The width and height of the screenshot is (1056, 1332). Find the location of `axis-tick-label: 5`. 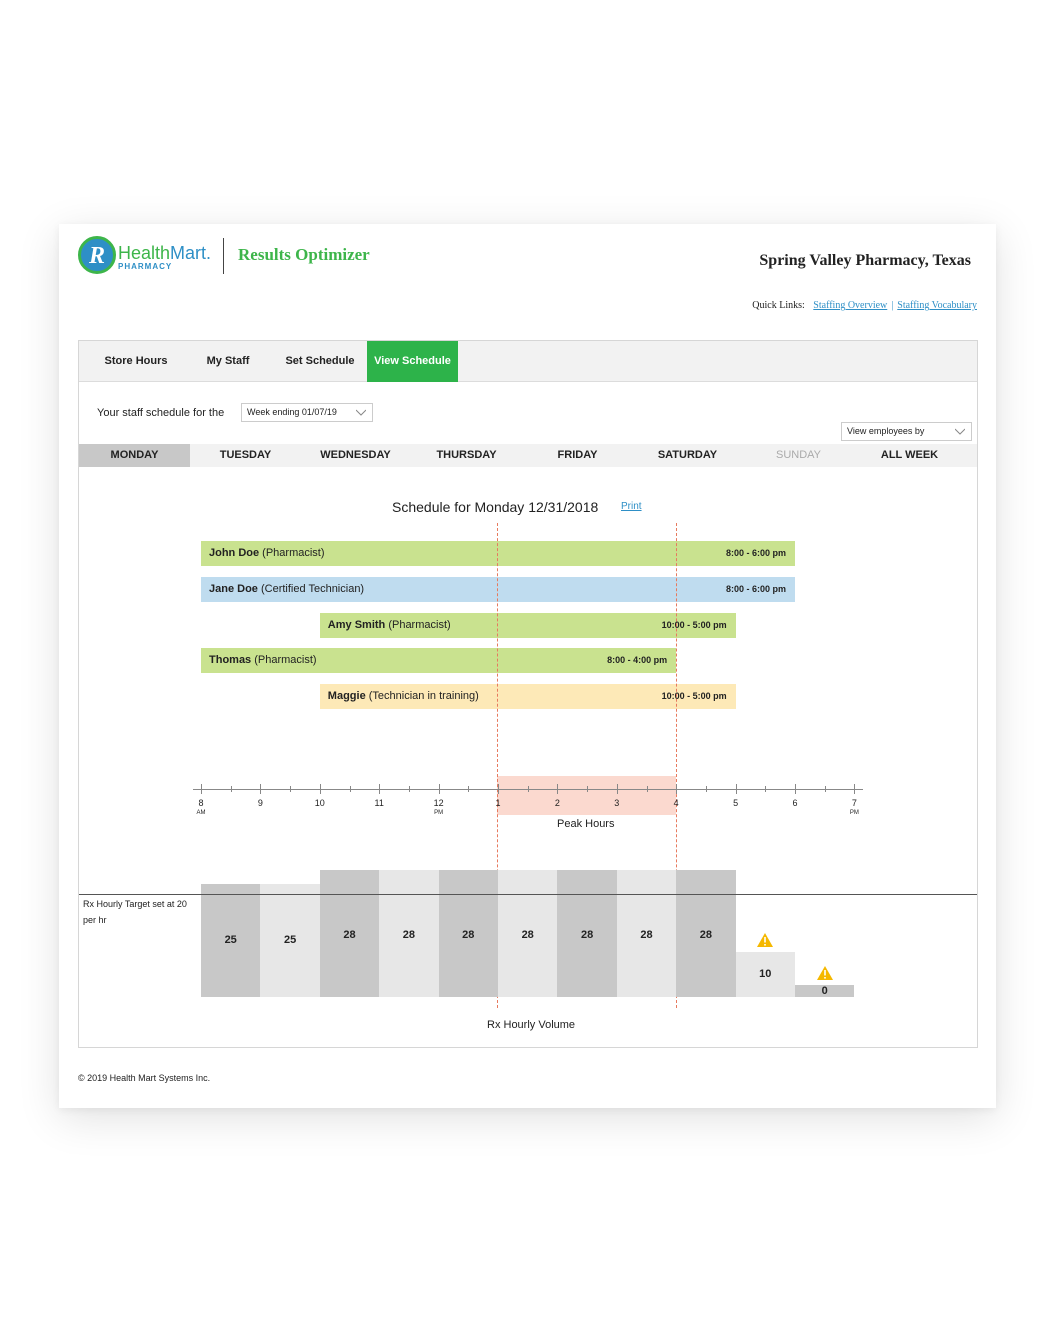

axis-tick-label: 5 is located at coordinates (736, 803).